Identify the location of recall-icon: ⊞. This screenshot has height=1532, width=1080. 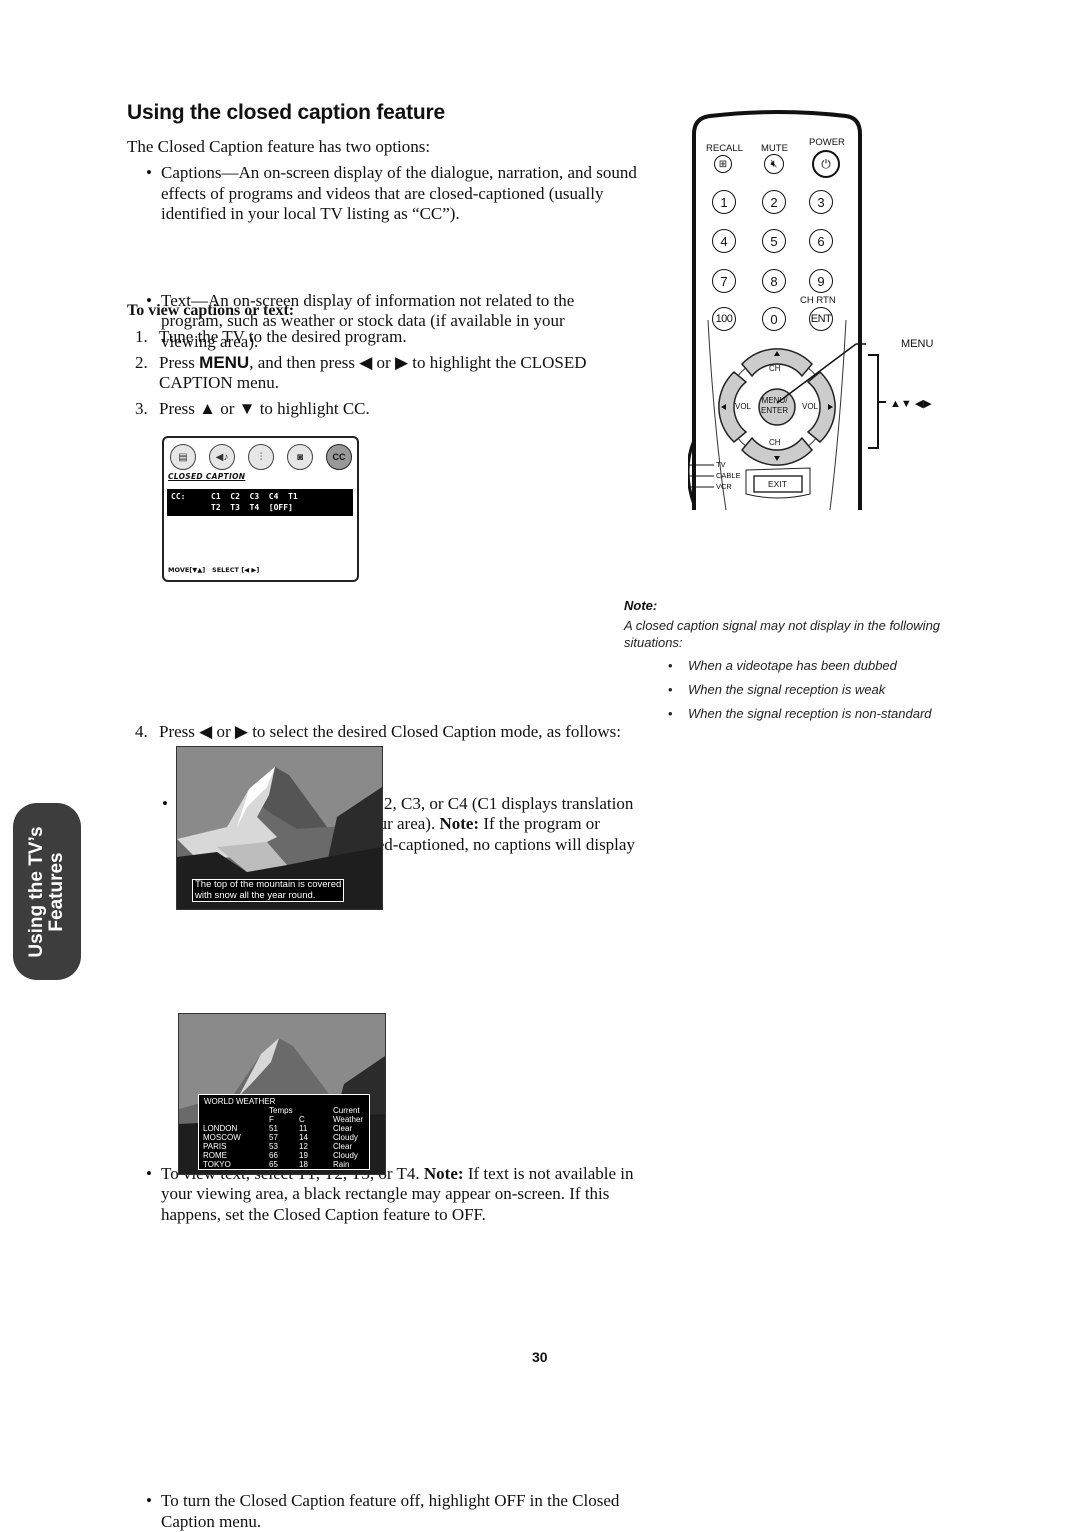
(723, 164).